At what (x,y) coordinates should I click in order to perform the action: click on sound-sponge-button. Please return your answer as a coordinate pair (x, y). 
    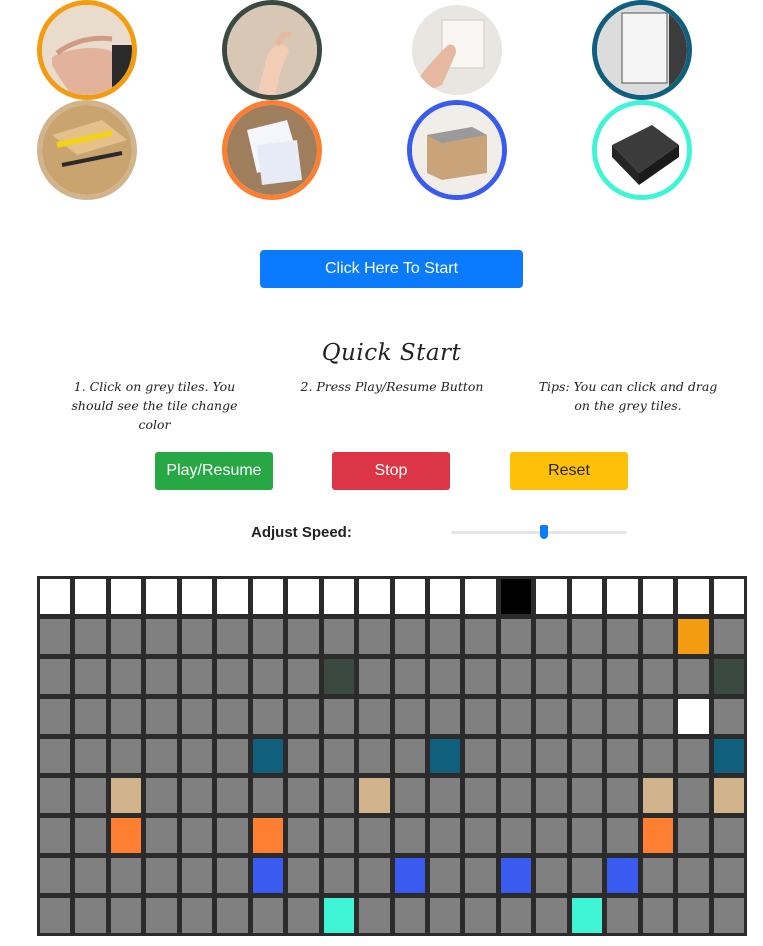
    Looking at the image, I should click on (642, 150).